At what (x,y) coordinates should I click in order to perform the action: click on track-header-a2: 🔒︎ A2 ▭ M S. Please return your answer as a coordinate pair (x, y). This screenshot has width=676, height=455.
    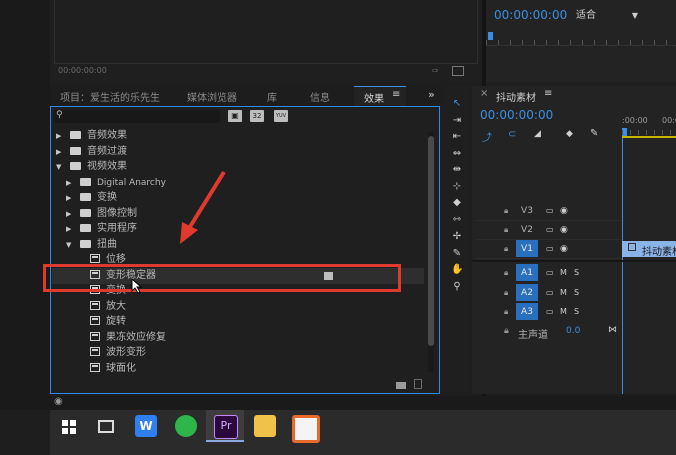
    Looking at the image, I should click on (549, 293).